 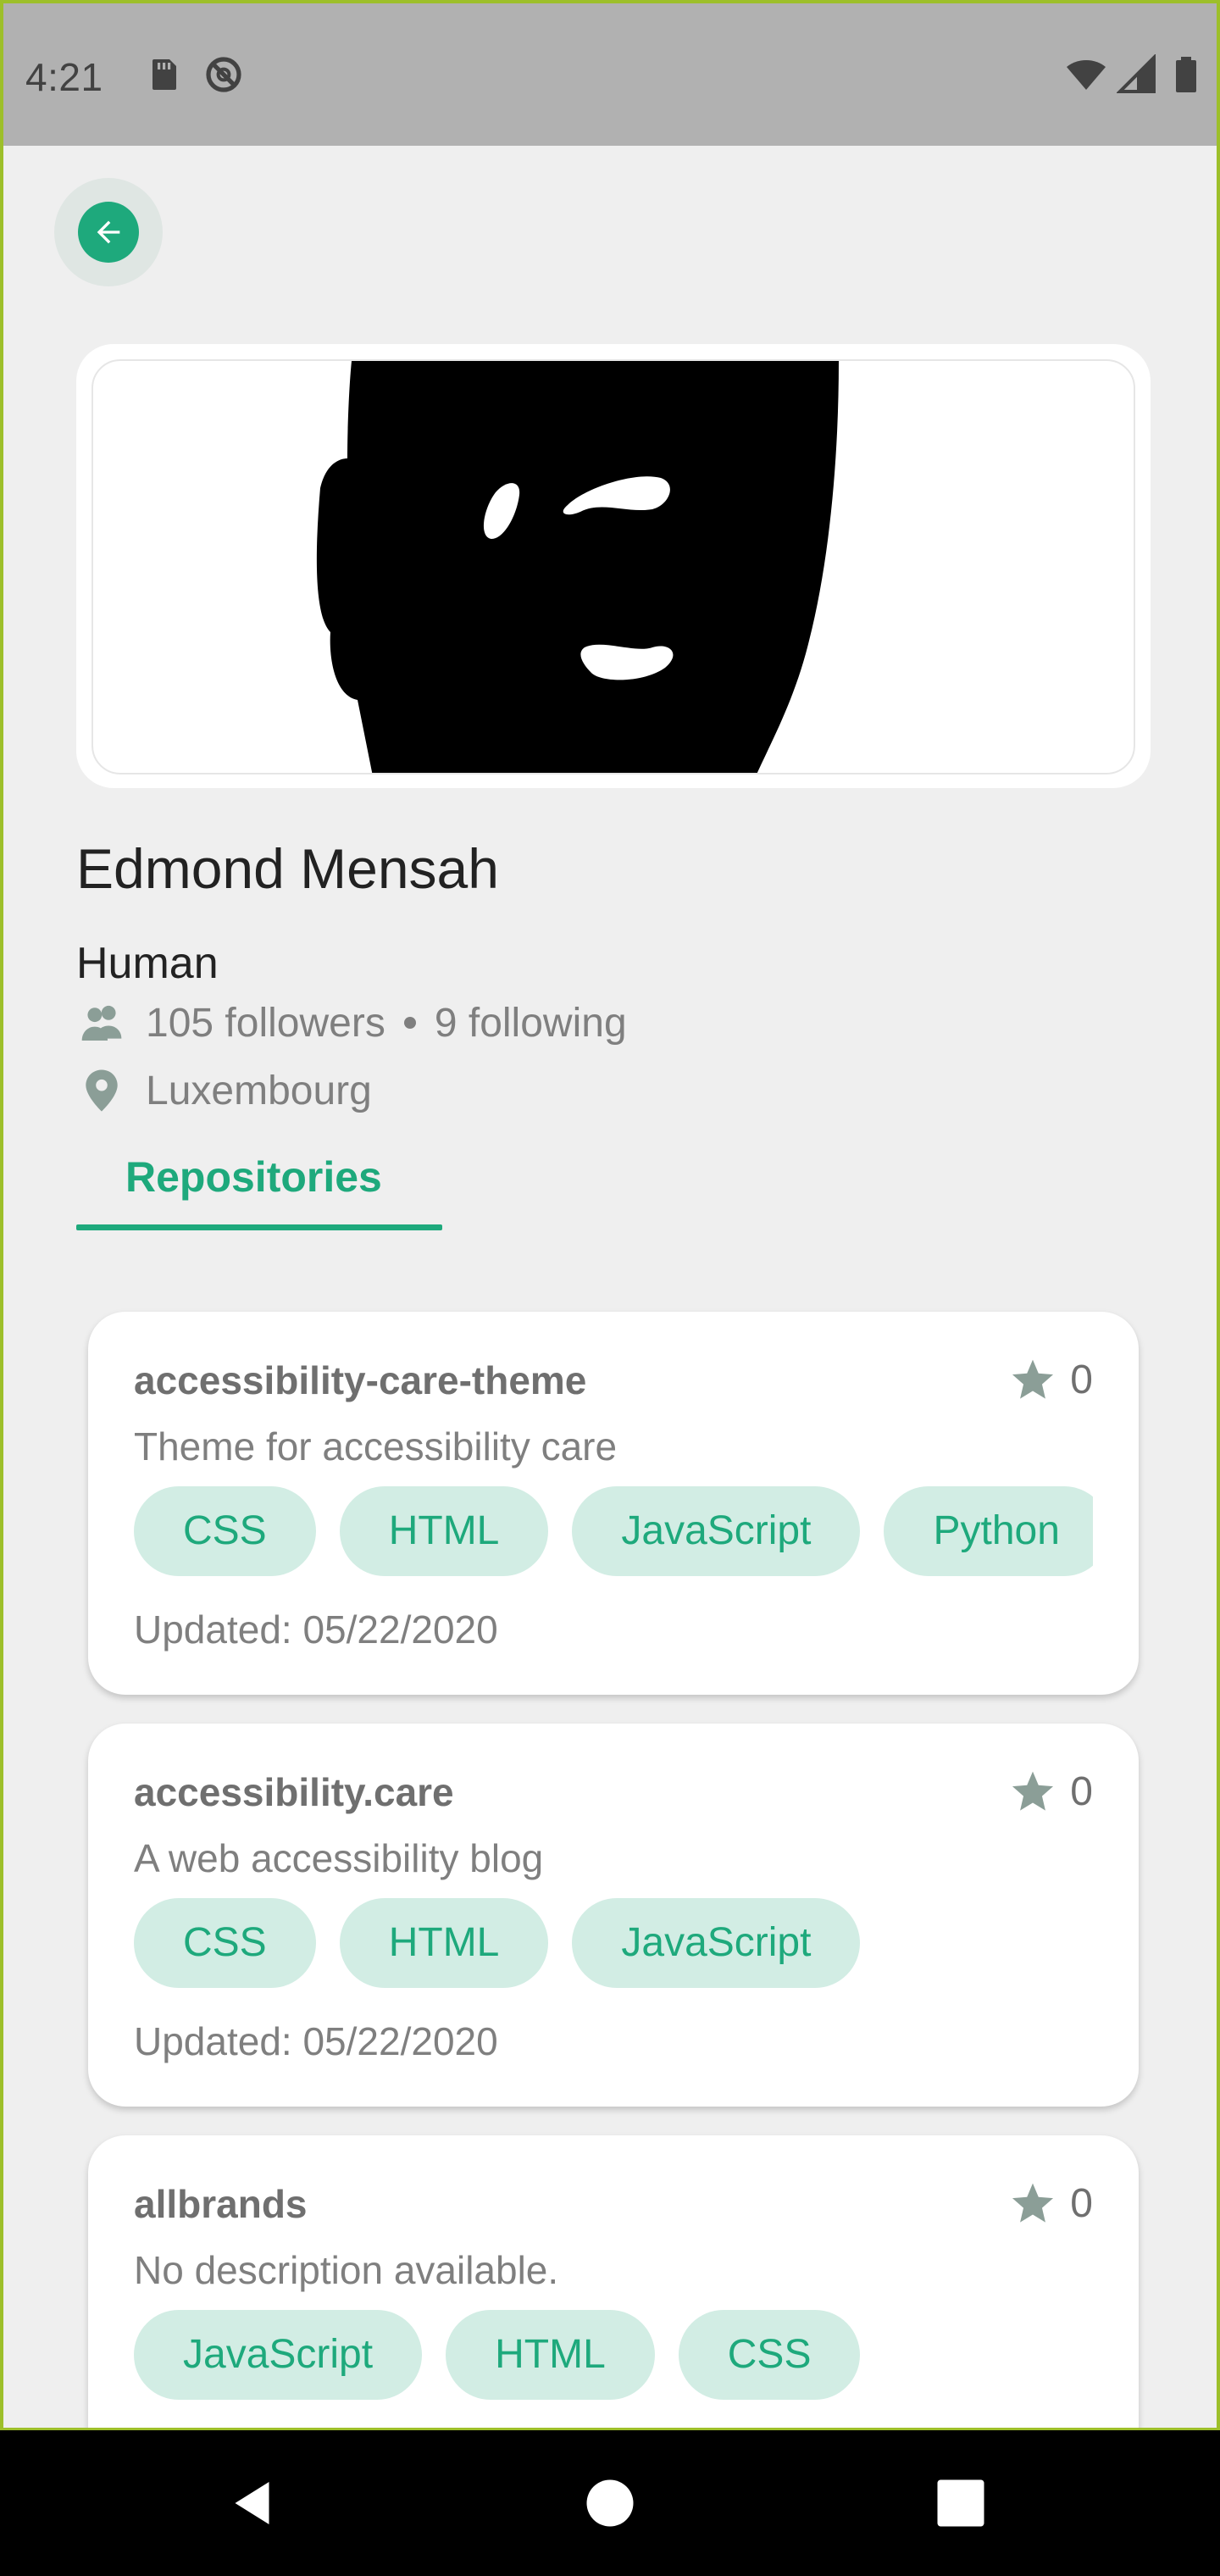 I want to click on navigation-bar, so click(x=610, y=2503).